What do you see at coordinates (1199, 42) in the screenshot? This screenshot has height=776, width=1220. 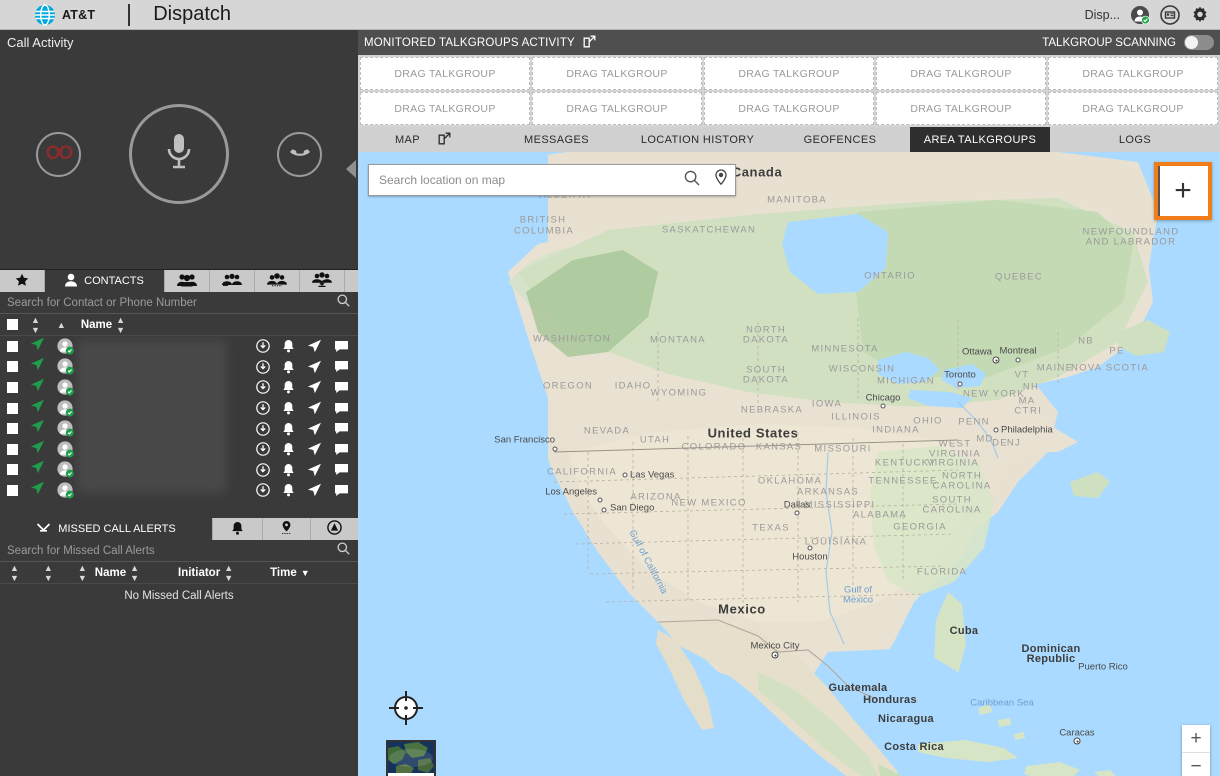 I see `talkgroup-scanning-toggle` at bounding box center [1199, 42].